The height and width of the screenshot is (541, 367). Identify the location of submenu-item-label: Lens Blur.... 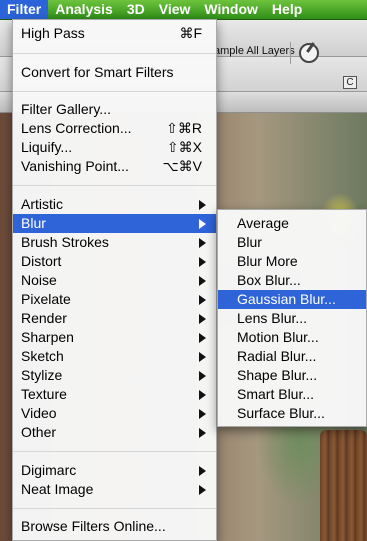
(272, 318).